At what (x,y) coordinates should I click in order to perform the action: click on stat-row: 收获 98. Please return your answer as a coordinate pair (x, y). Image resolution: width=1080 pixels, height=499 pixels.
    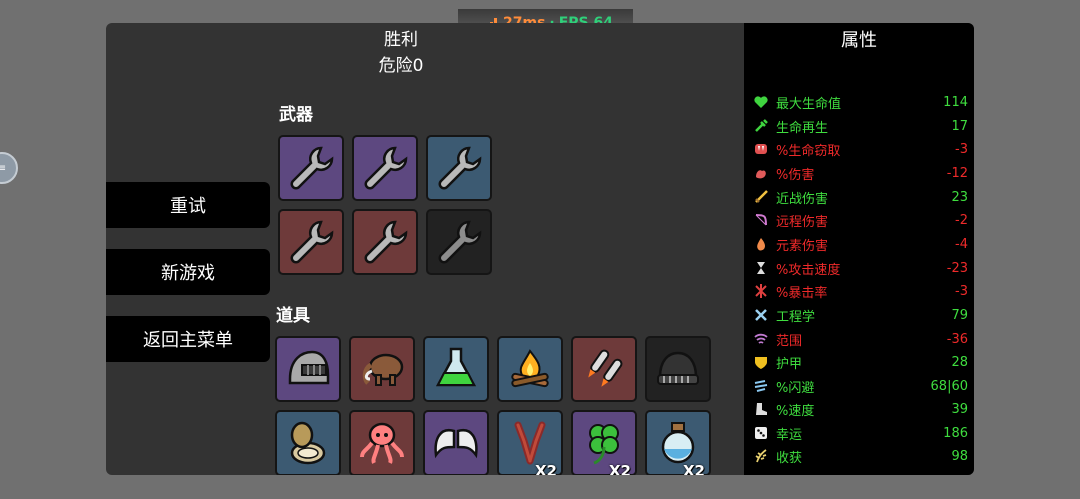
    Looking at the image, I should click on (860, 456).